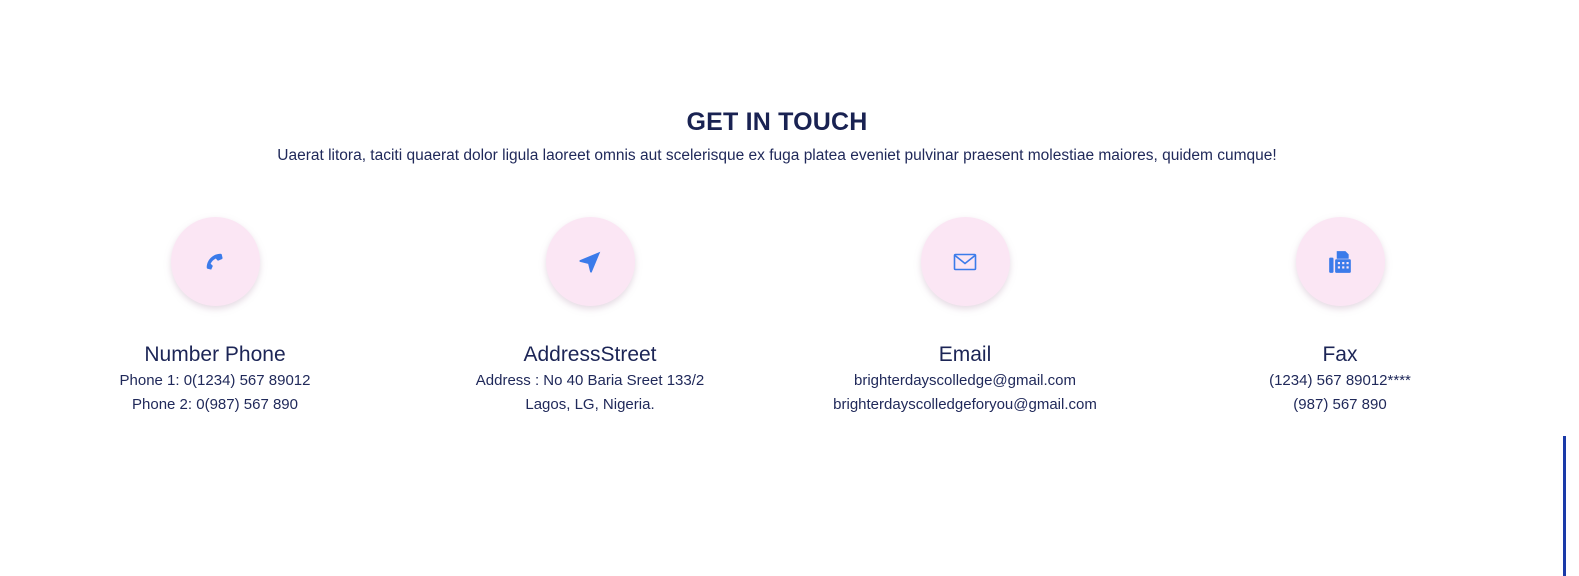 The image size is (1579, 576). I want to click on scroll-progress-bar, so click(1564, 506).